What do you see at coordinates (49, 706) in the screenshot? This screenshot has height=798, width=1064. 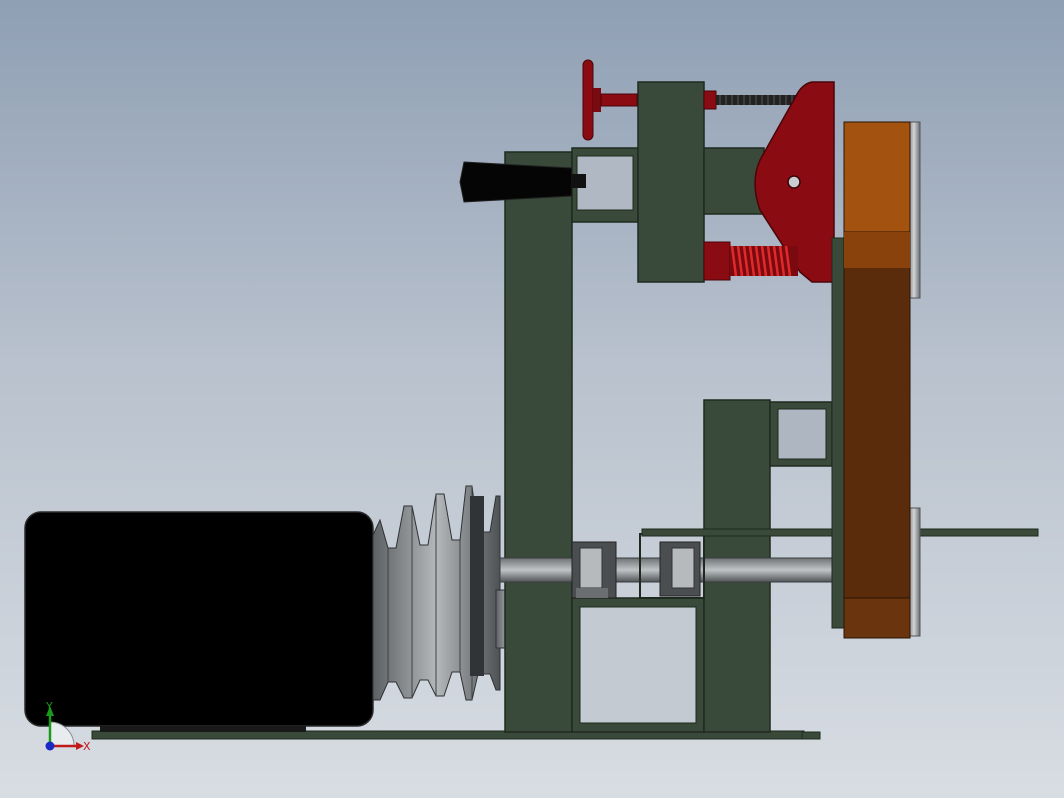 I see `y-axis-label: Y` at bounding box center [49, 706].